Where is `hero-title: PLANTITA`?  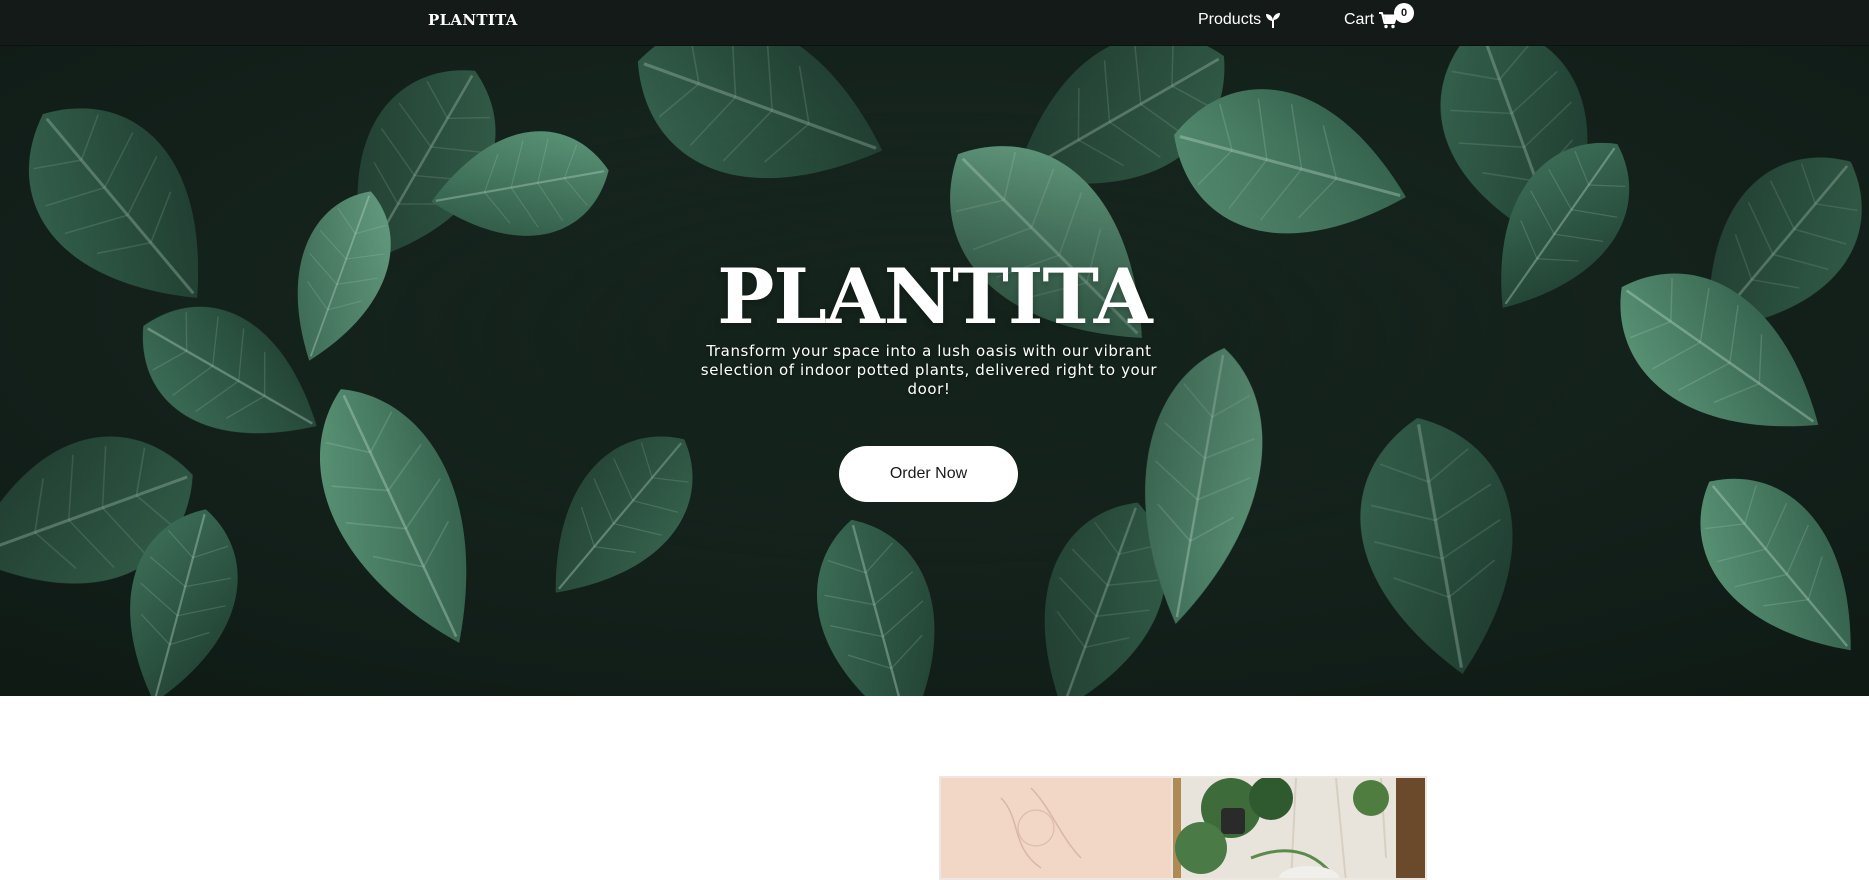
hero-title: PLANTITA is located at coordinates (935, 296).